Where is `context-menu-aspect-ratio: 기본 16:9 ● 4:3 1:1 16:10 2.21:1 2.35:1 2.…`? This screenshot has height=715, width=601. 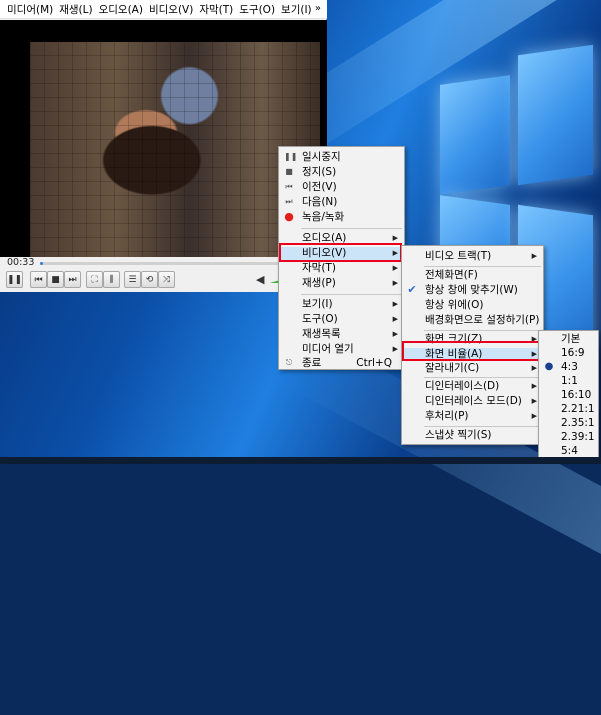 context-menu-aspect-ratio: 기본 16:9 ● 4:3 1:1 16:10 2.21:1 2.35:1 2.… is located at coordinates (568, 394).